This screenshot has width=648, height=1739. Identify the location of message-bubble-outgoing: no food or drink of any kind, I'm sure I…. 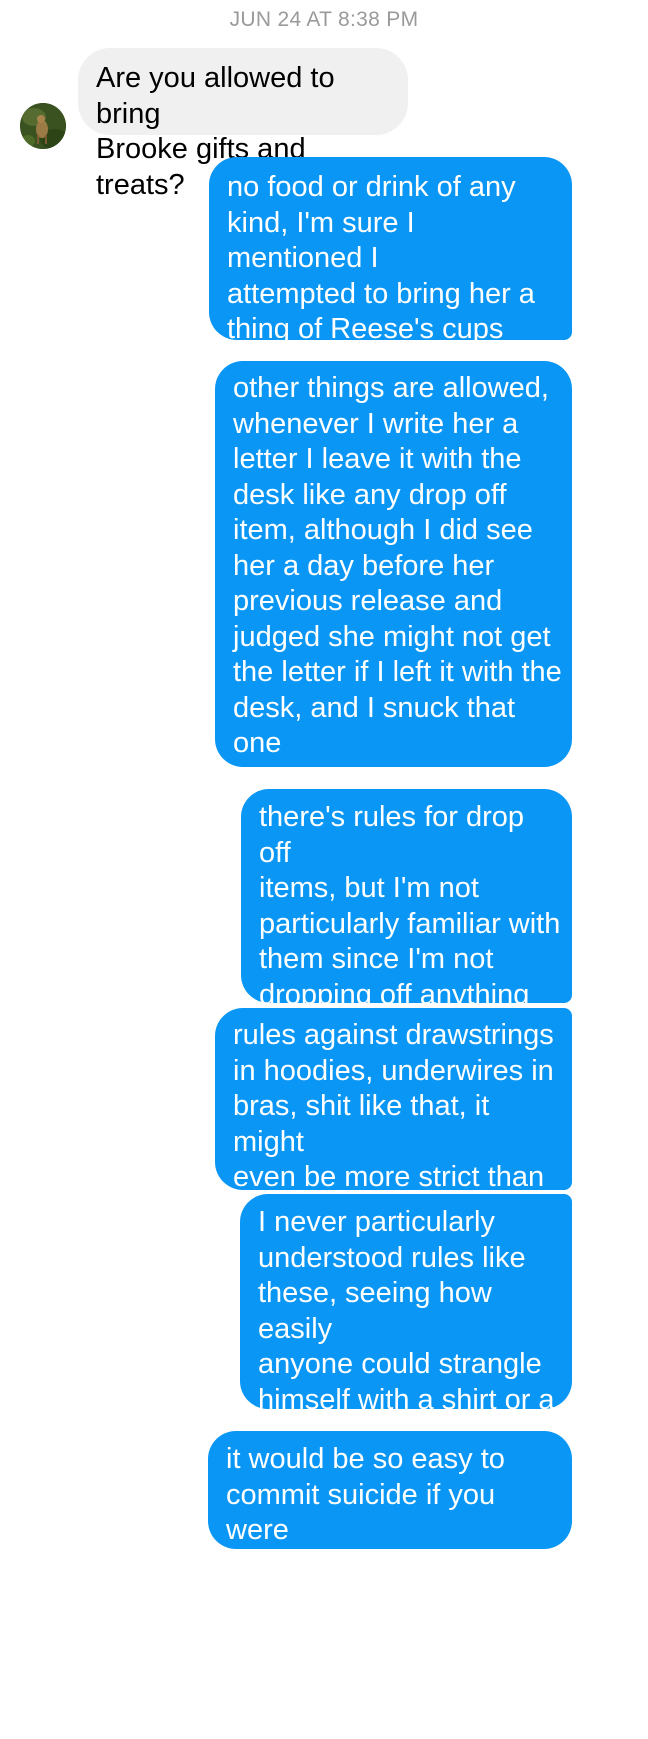
(390, 286).